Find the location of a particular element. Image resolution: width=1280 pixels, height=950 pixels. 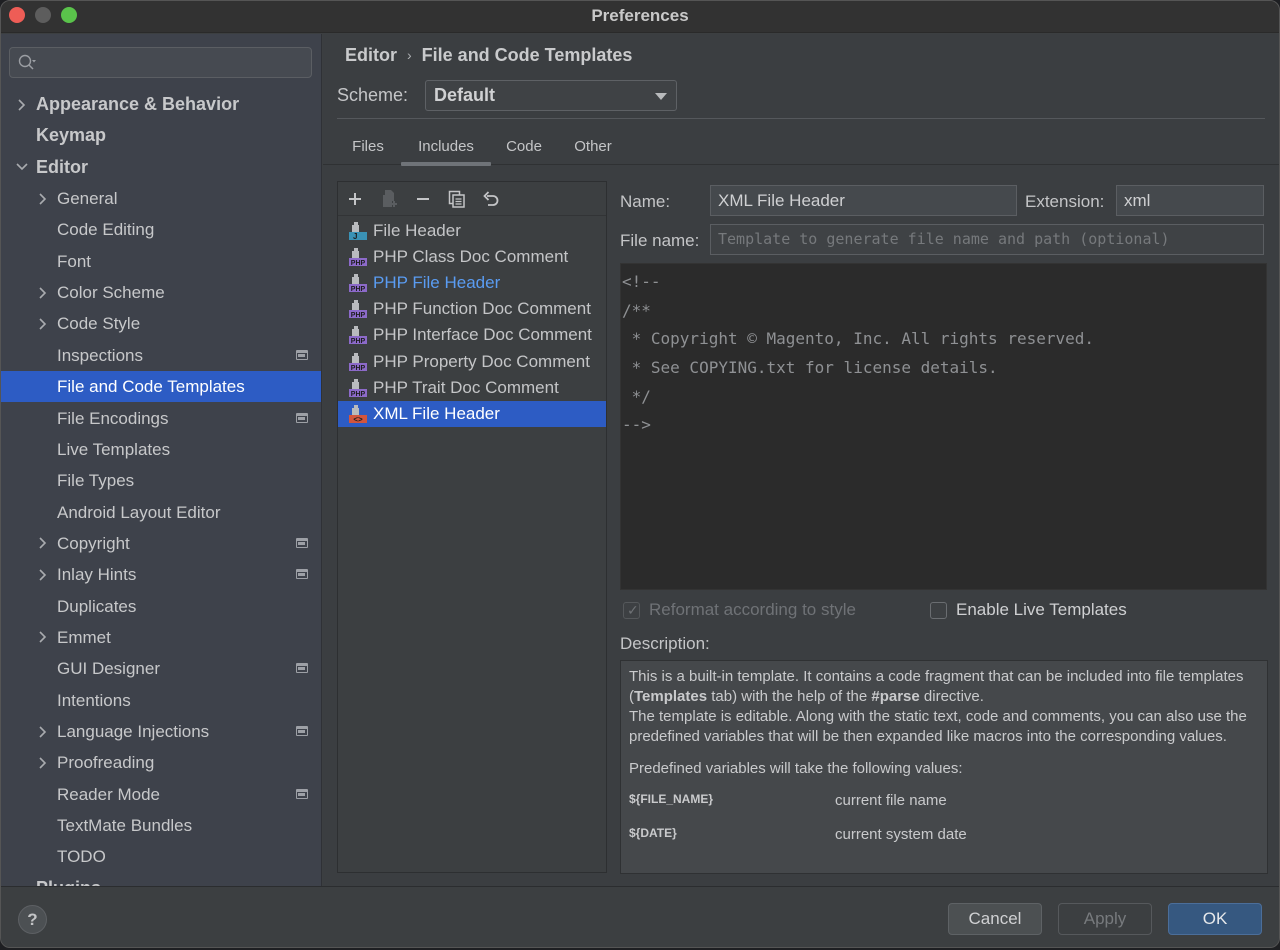

sidebar-item-label: Proofreading is located at coordinates (106, 763).